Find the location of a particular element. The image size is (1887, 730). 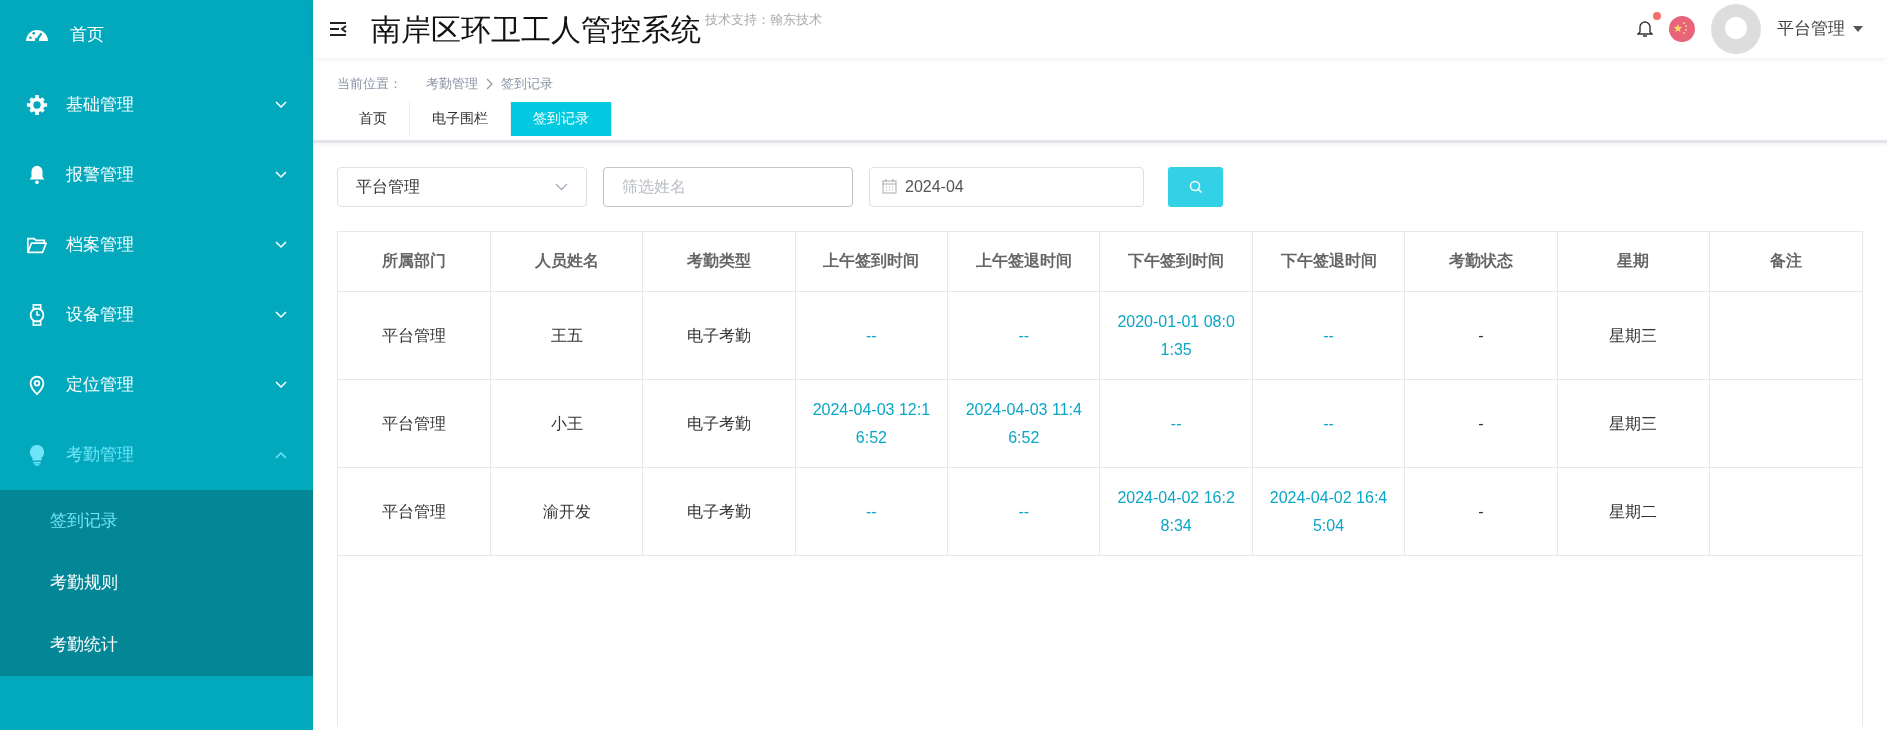

sidebar-item: 基础管理 is located at coordinates (156, 105).